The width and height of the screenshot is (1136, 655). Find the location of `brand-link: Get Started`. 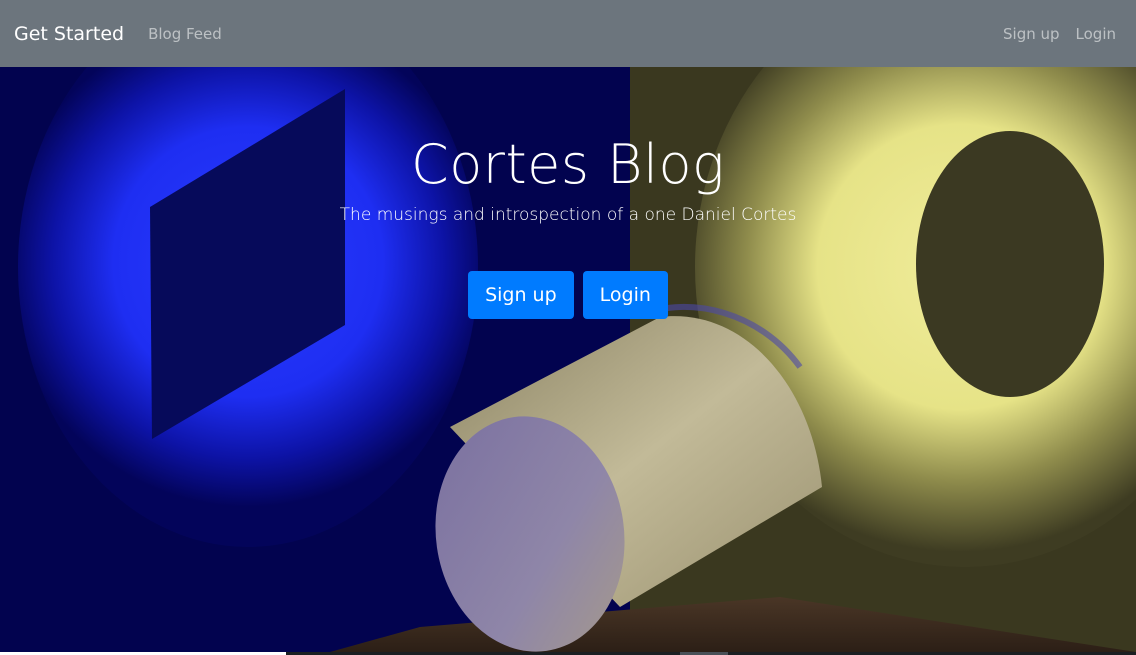

brand-link: Get Started is located at coordinates (69, 34).